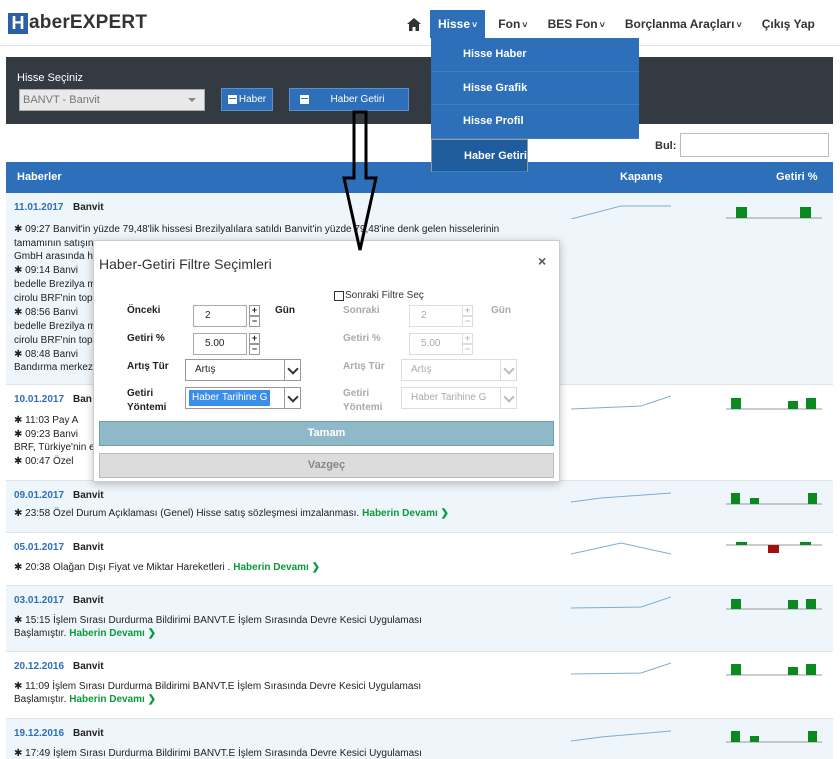 This screenshot has height=759, width=840. What do you see at coordinates (542, 261) in the screenshot?
I see `close-icon: ×` at bounding box center [542, 261].